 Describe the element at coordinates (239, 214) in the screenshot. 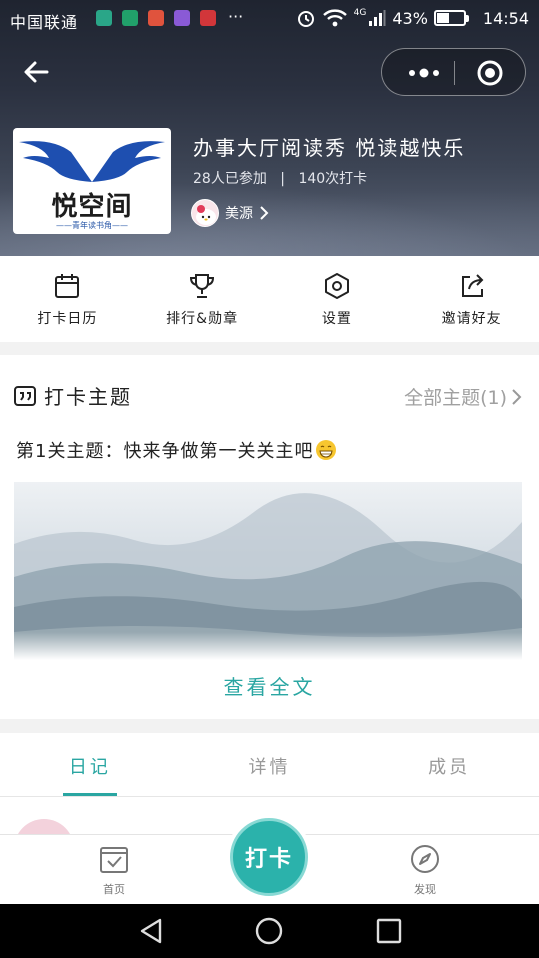

I see `owner-name: 美源` at that location.